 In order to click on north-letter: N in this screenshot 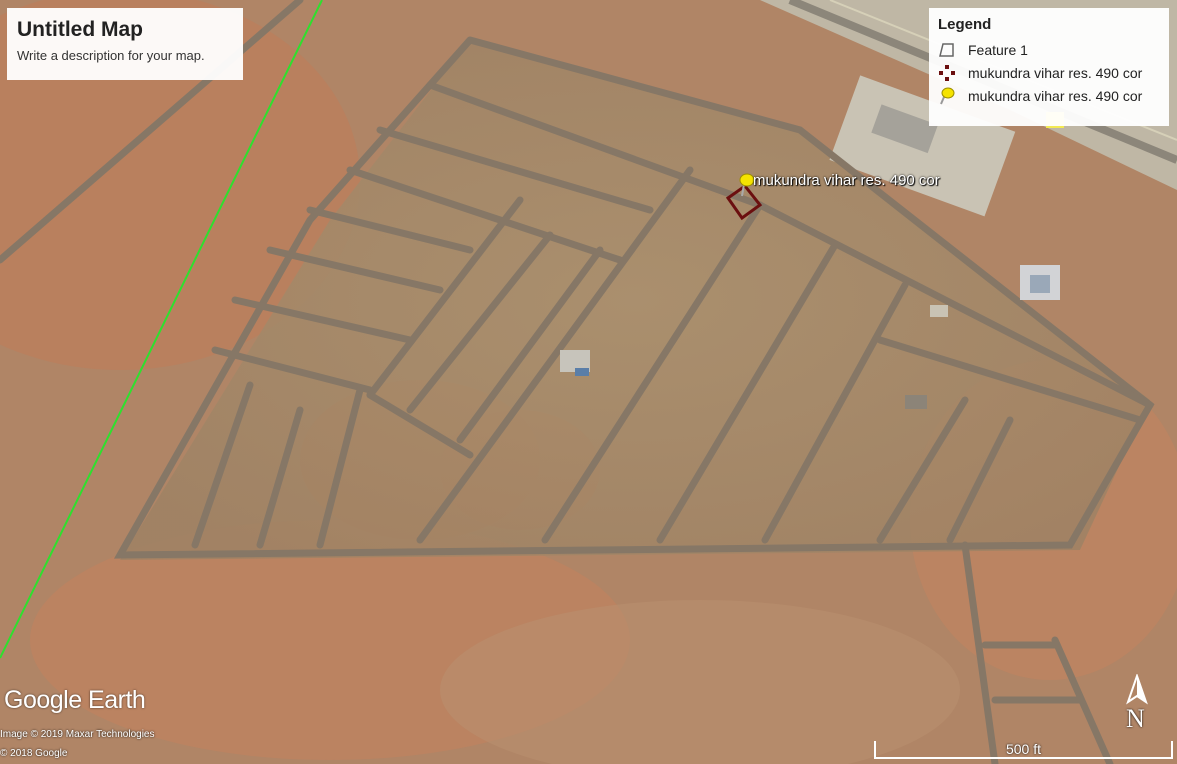, I will do `click(1135, 718)`.